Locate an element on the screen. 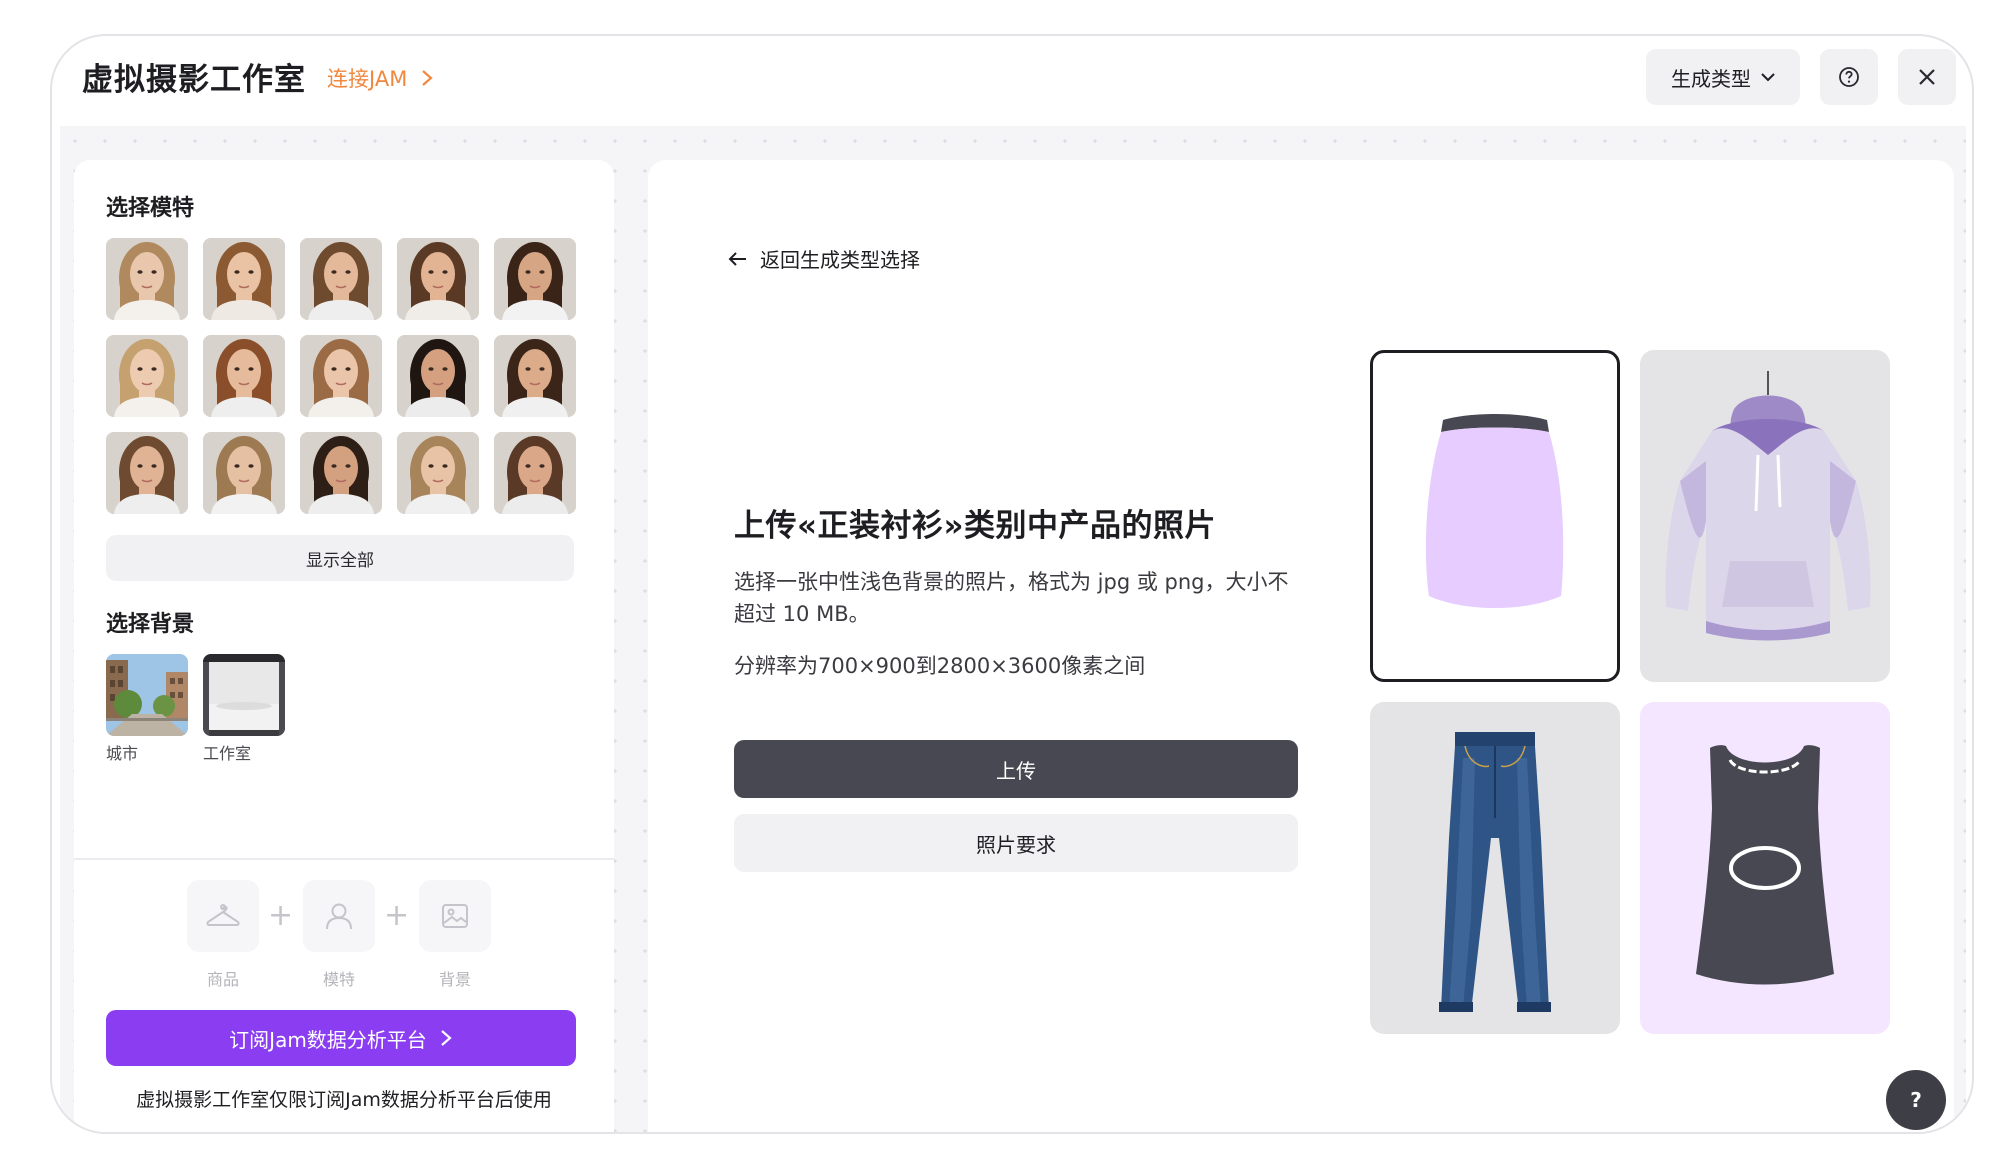 This screenshot has height=1164, width=2016. question-circle-icon is located at coordinates (1849, 77).